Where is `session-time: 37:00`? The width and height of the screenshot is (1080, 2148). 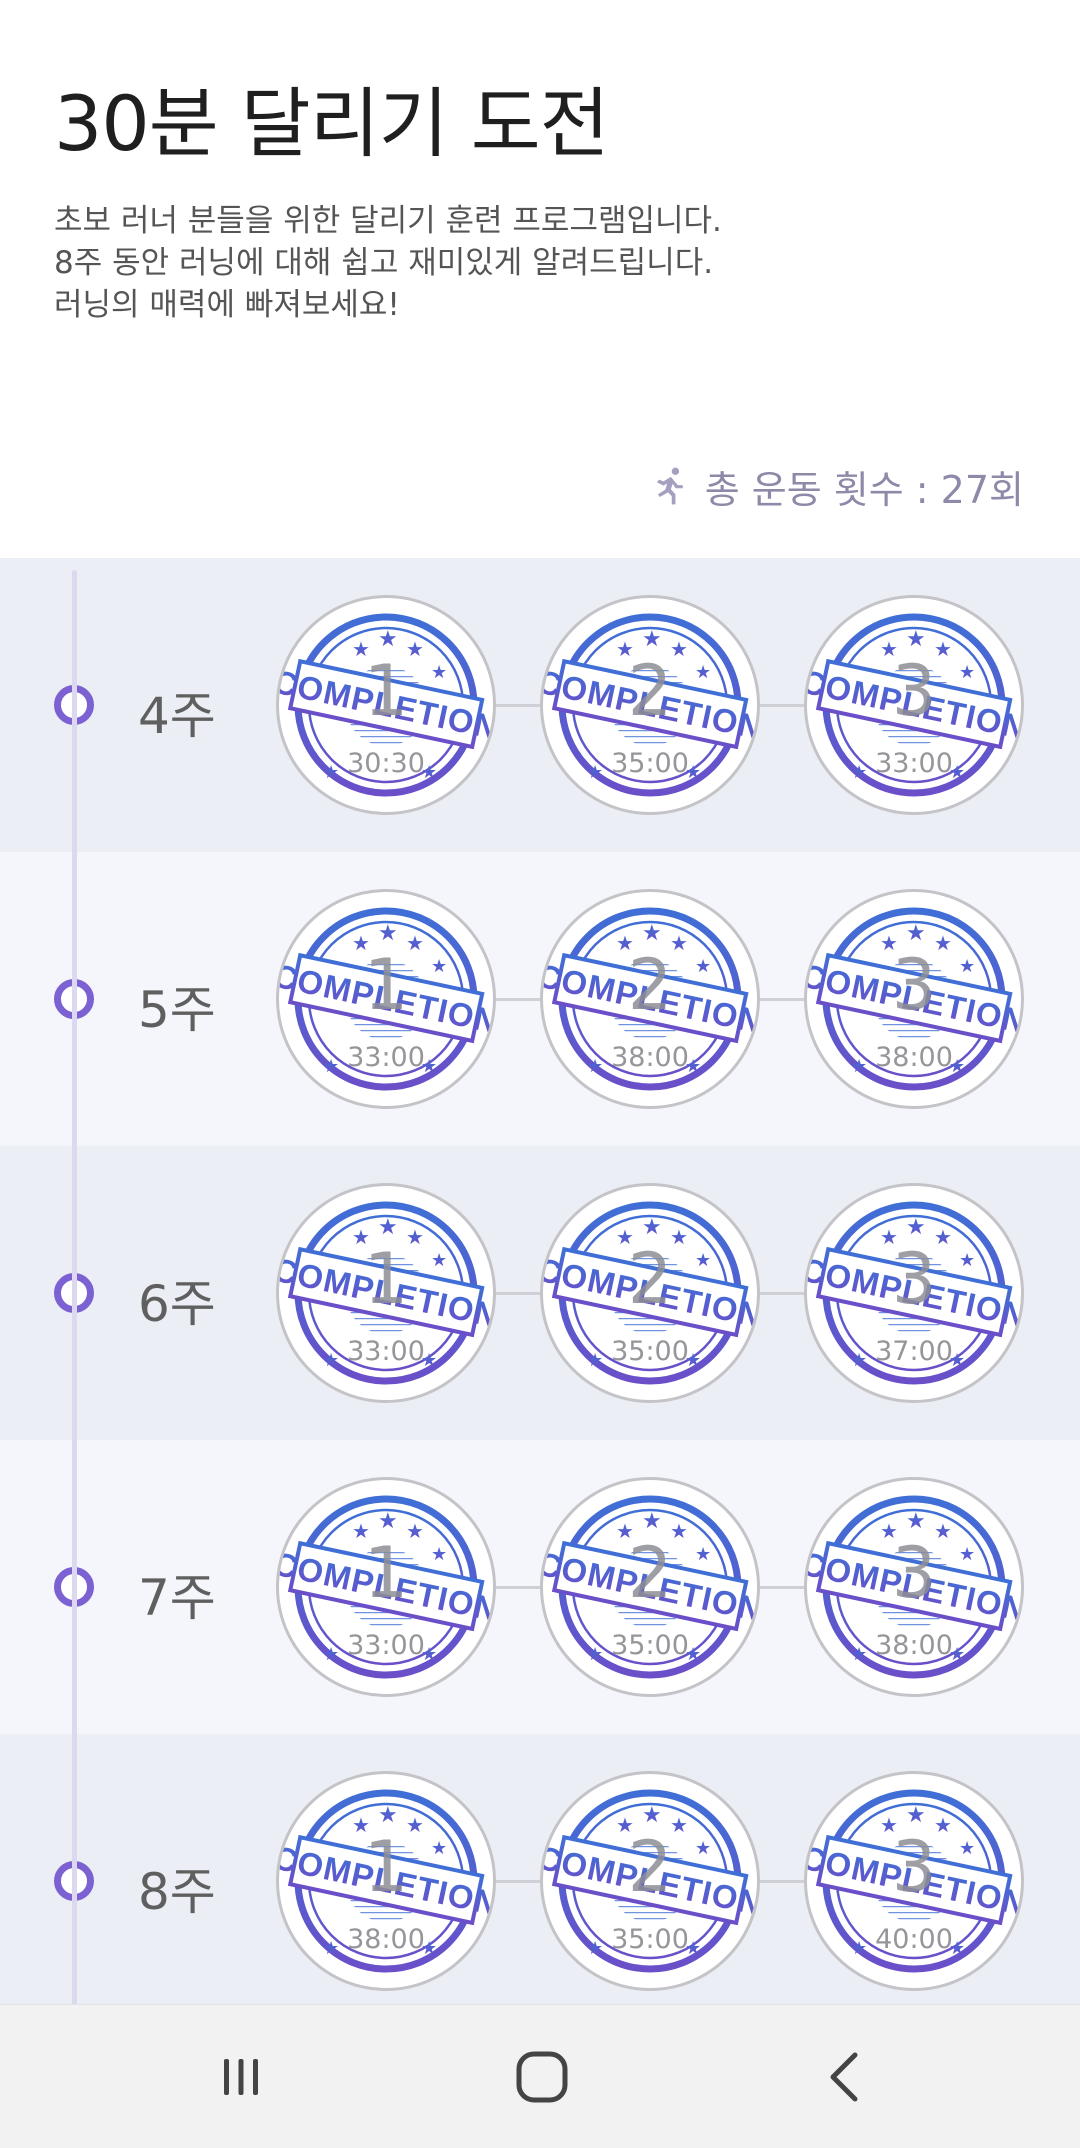
session-time: 37:00 is located at coordinates (914, 1351).